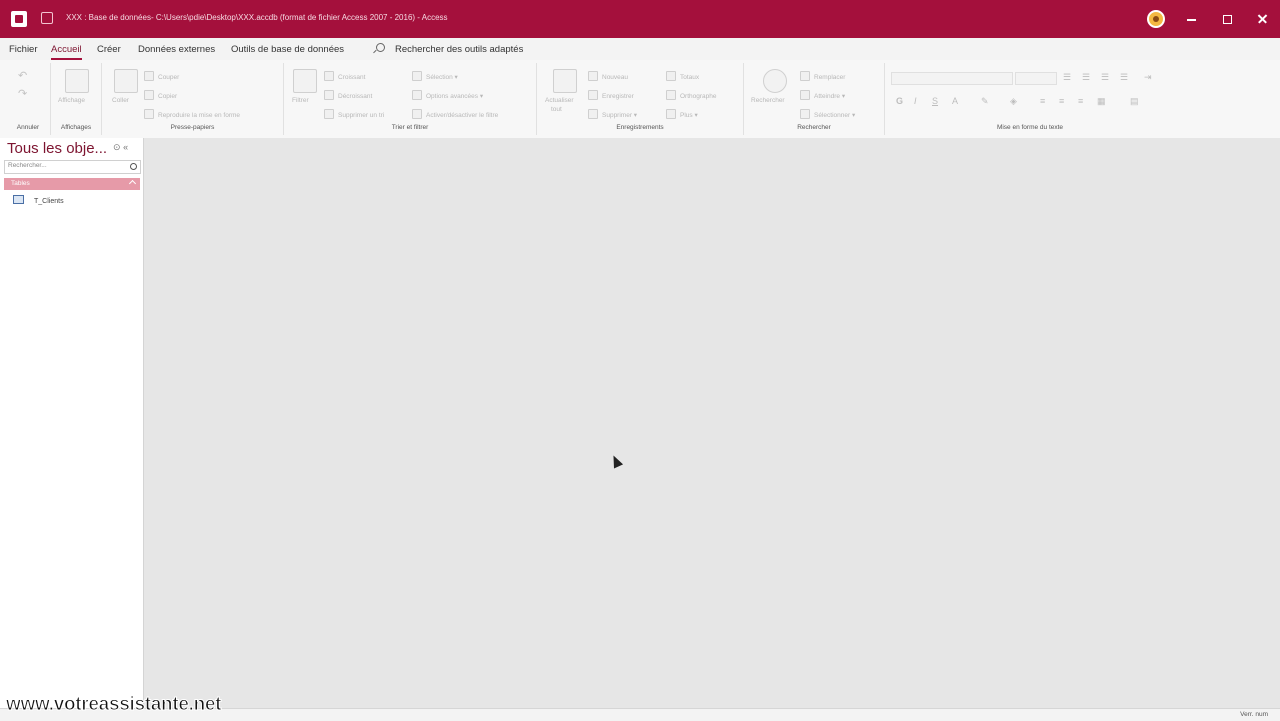 This screenshot has height=721, width=1280. I want to click on group-label-enregistrements: Enregistrements, so click(640, 127).